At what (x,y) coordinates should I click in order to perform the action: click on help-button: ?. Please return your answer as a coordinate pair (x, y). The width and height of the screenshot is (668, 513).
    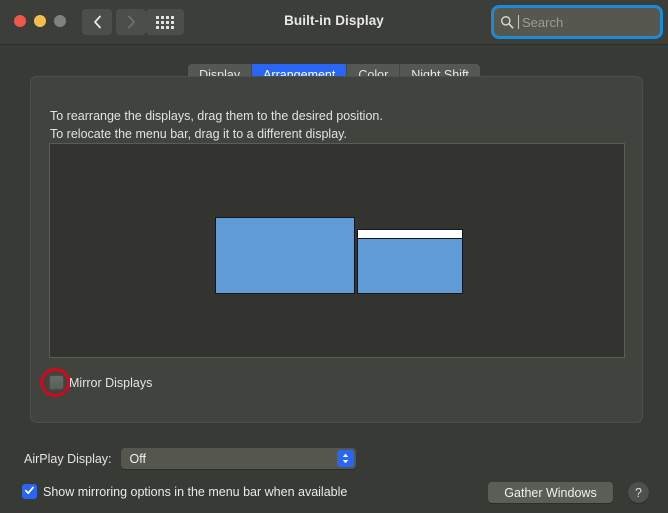
    Looking at the image, I should click on (638, 492).